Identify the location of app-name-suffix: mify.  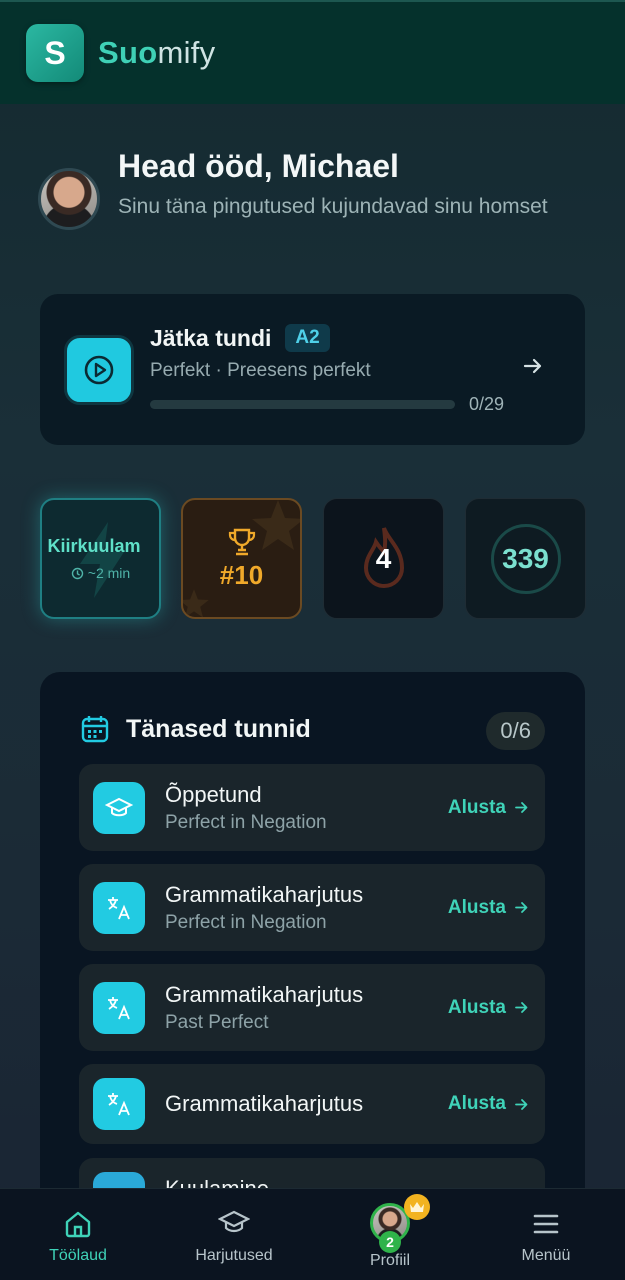
(186, 52).